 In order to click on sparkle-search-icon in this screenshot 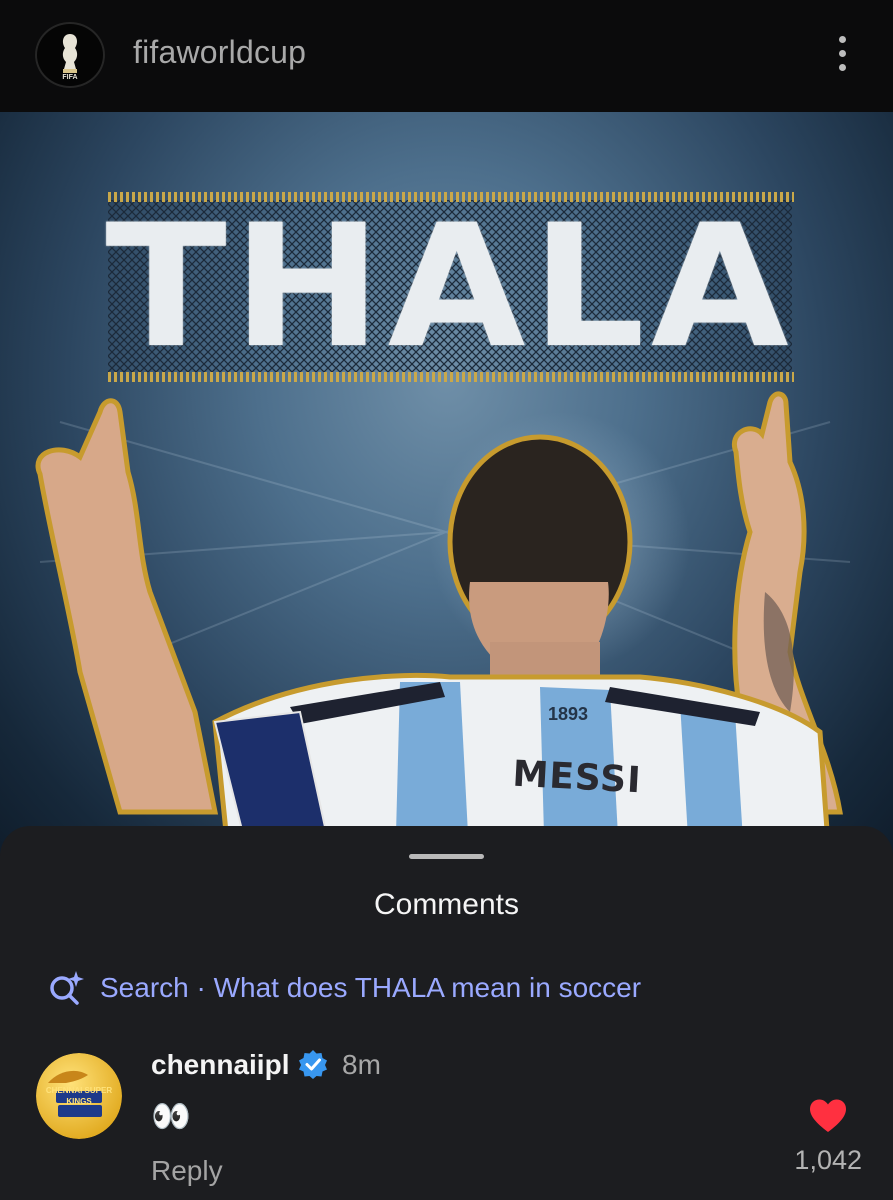, I will do `click(67, 988)`.